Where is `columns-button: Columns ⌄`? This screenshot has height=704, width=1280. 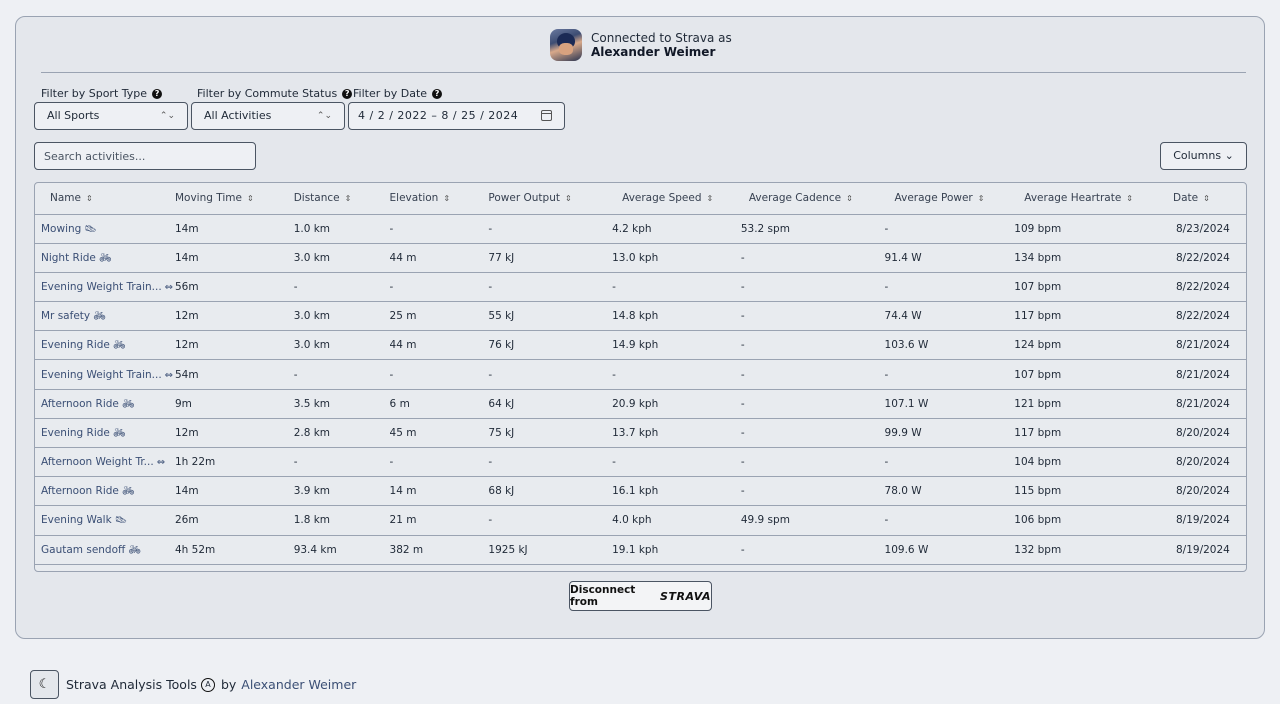 columns-button: Columns ⌄ is located at coordinates (1203, 156).